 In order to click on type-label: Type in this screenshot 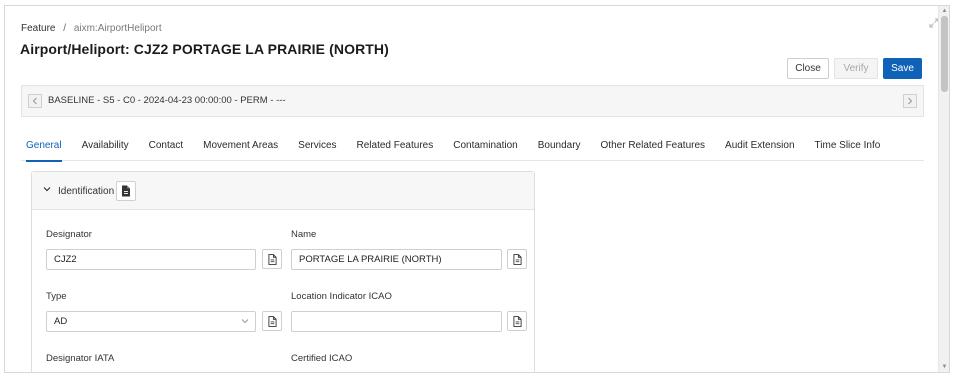, I will do `click(56, 296)`.